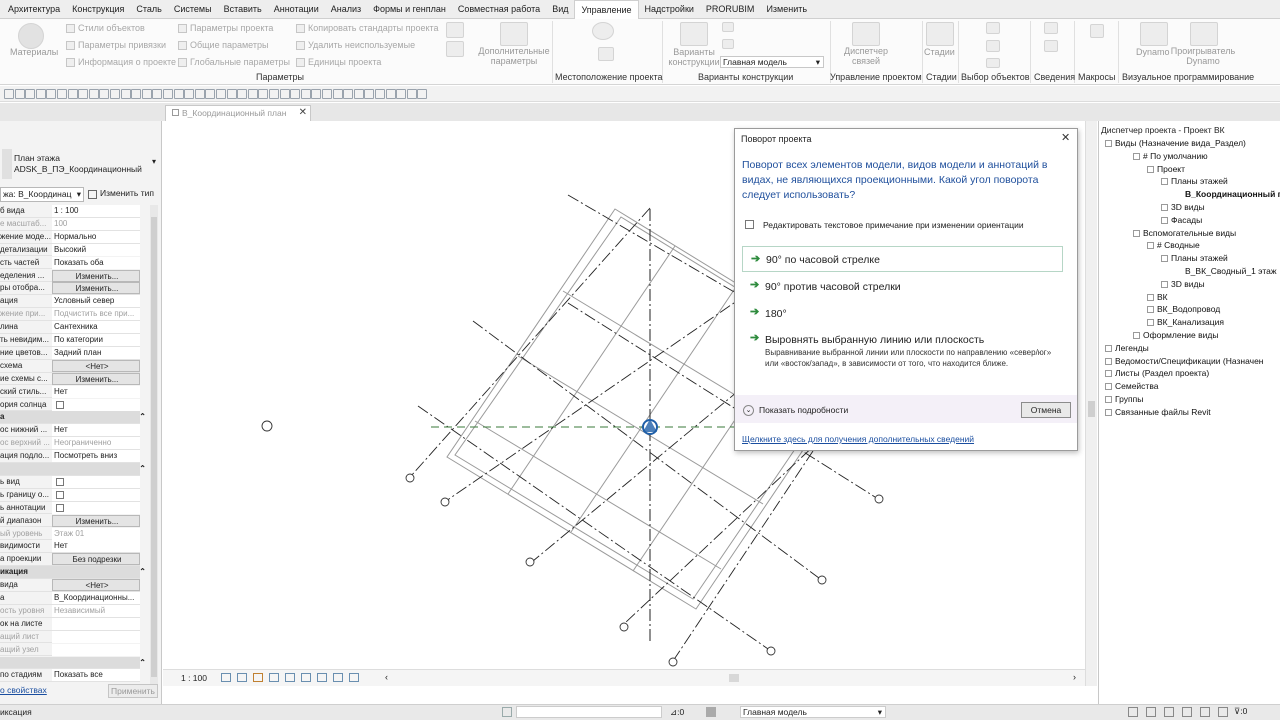 Image resolution: width=1280 pixels, height=720 pixels. I want to click on tree-node: Семейства, so click(1136, 386).